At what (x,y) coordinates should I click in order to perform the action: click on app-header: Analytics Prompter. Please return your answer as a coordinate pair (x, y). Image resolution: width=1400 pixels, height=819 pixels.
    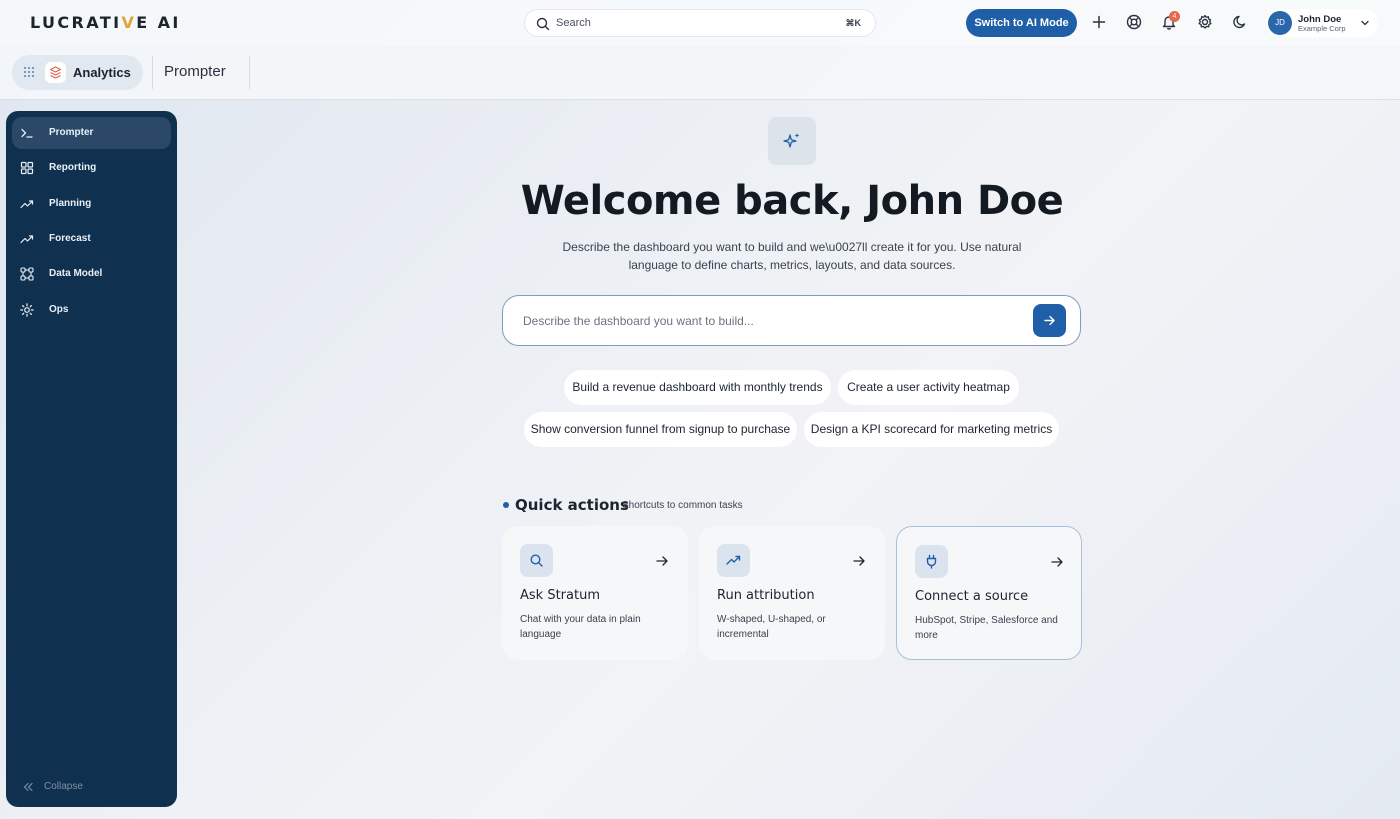
    Looking at the image, I should click on (700, 73).